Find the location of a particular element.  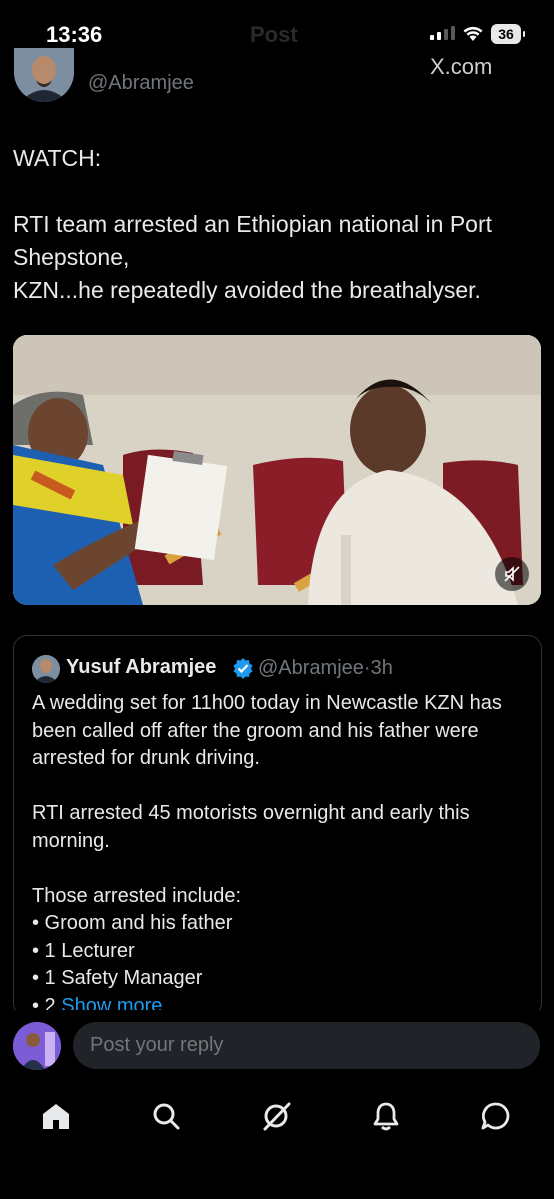

status-time: 13:36 is located at coordinates (74, 34).